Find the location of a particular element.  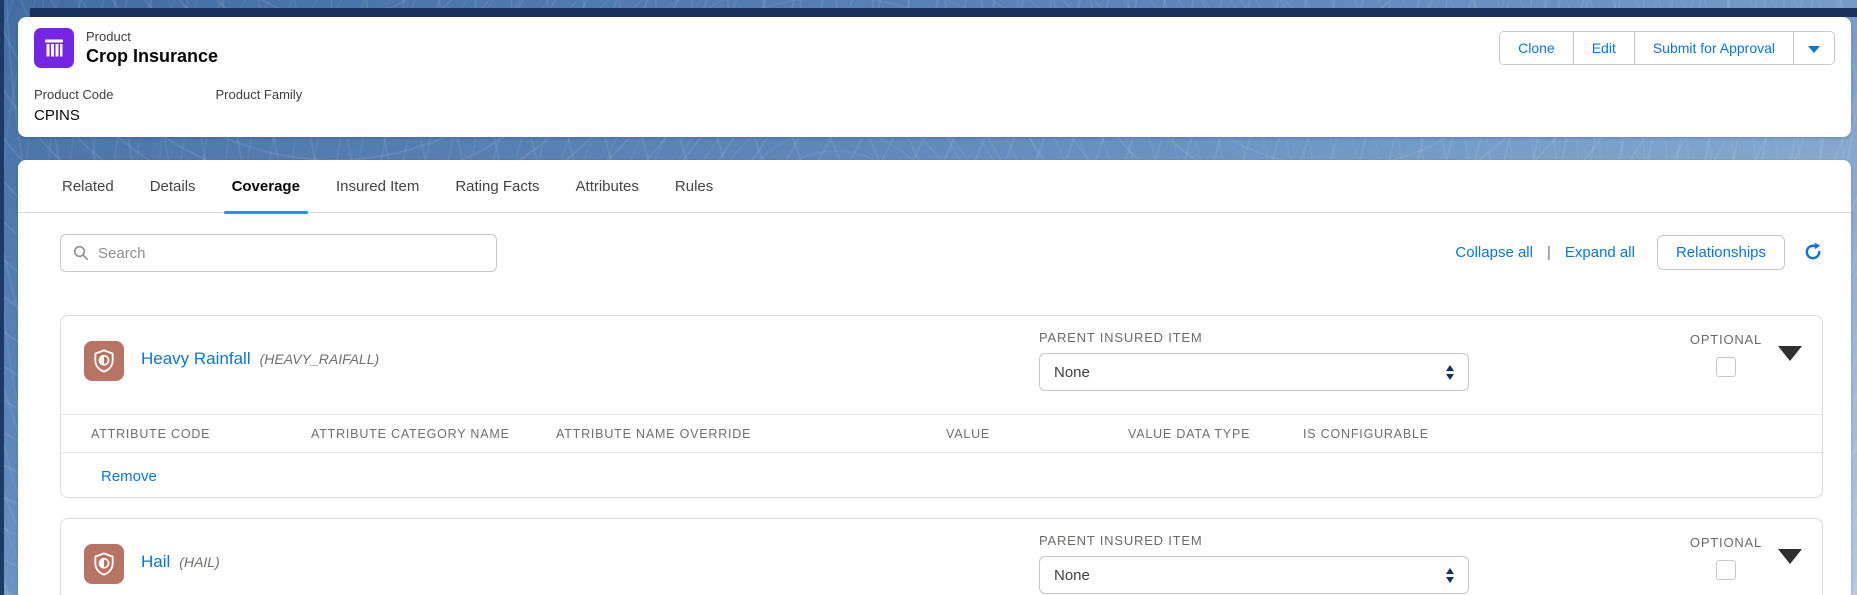

coverage-name-link: Hail is located at coordinates (155, 562).